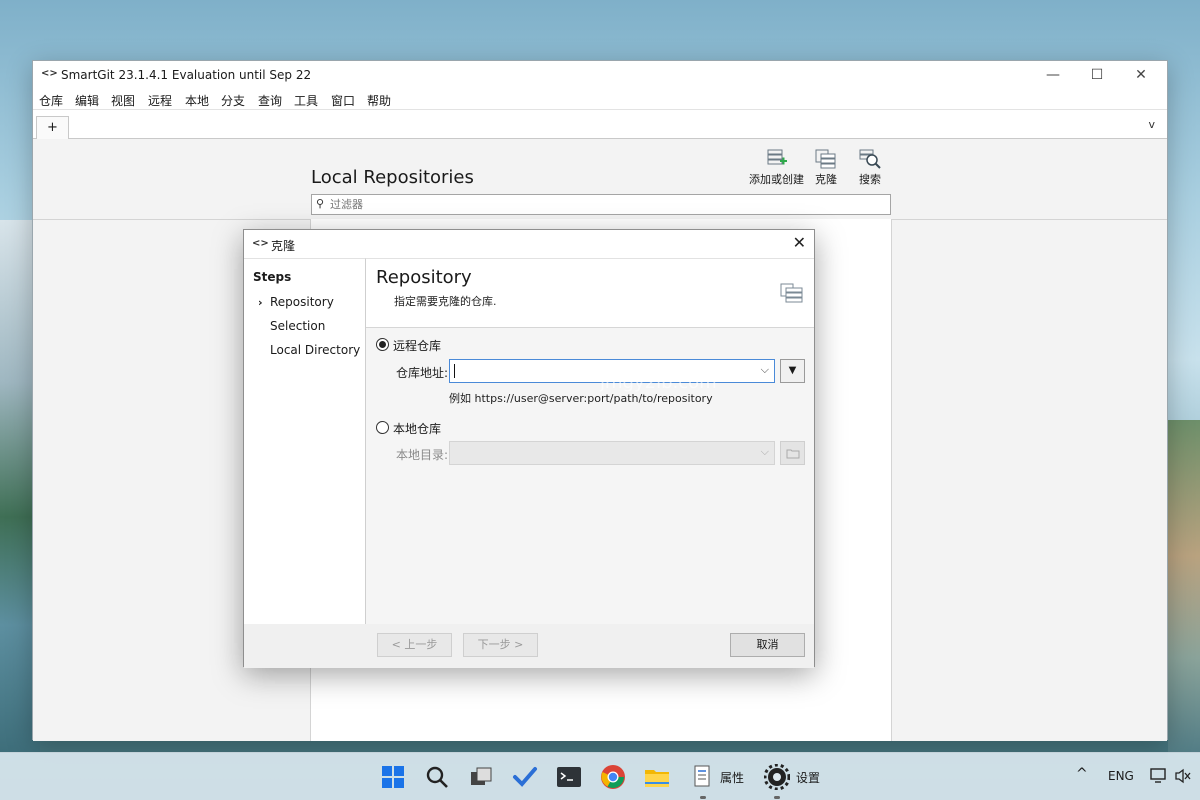 The image size is (1200, 800). Describe the element at coordinates (792, 371) in the screenshot. I see `url-history-dropdown-button: ▼` at that location.